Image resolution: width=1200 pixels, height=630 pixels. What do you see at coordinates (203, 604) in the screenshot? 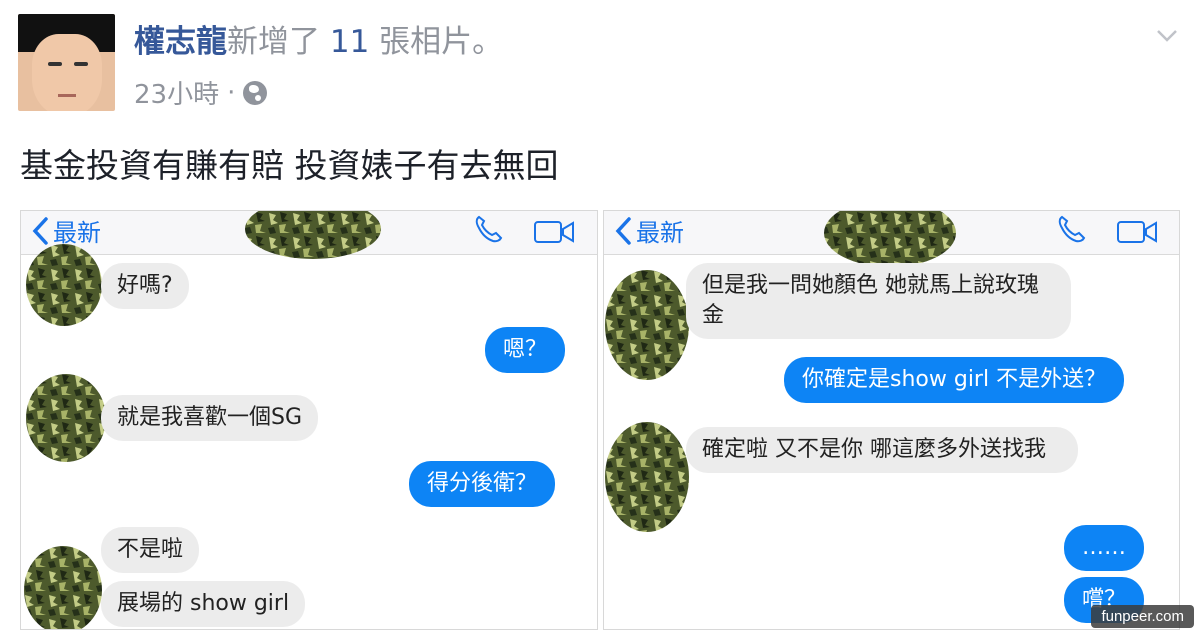
I see `message-incoming: 展場的 show girl` at bounding box center [203, 604].